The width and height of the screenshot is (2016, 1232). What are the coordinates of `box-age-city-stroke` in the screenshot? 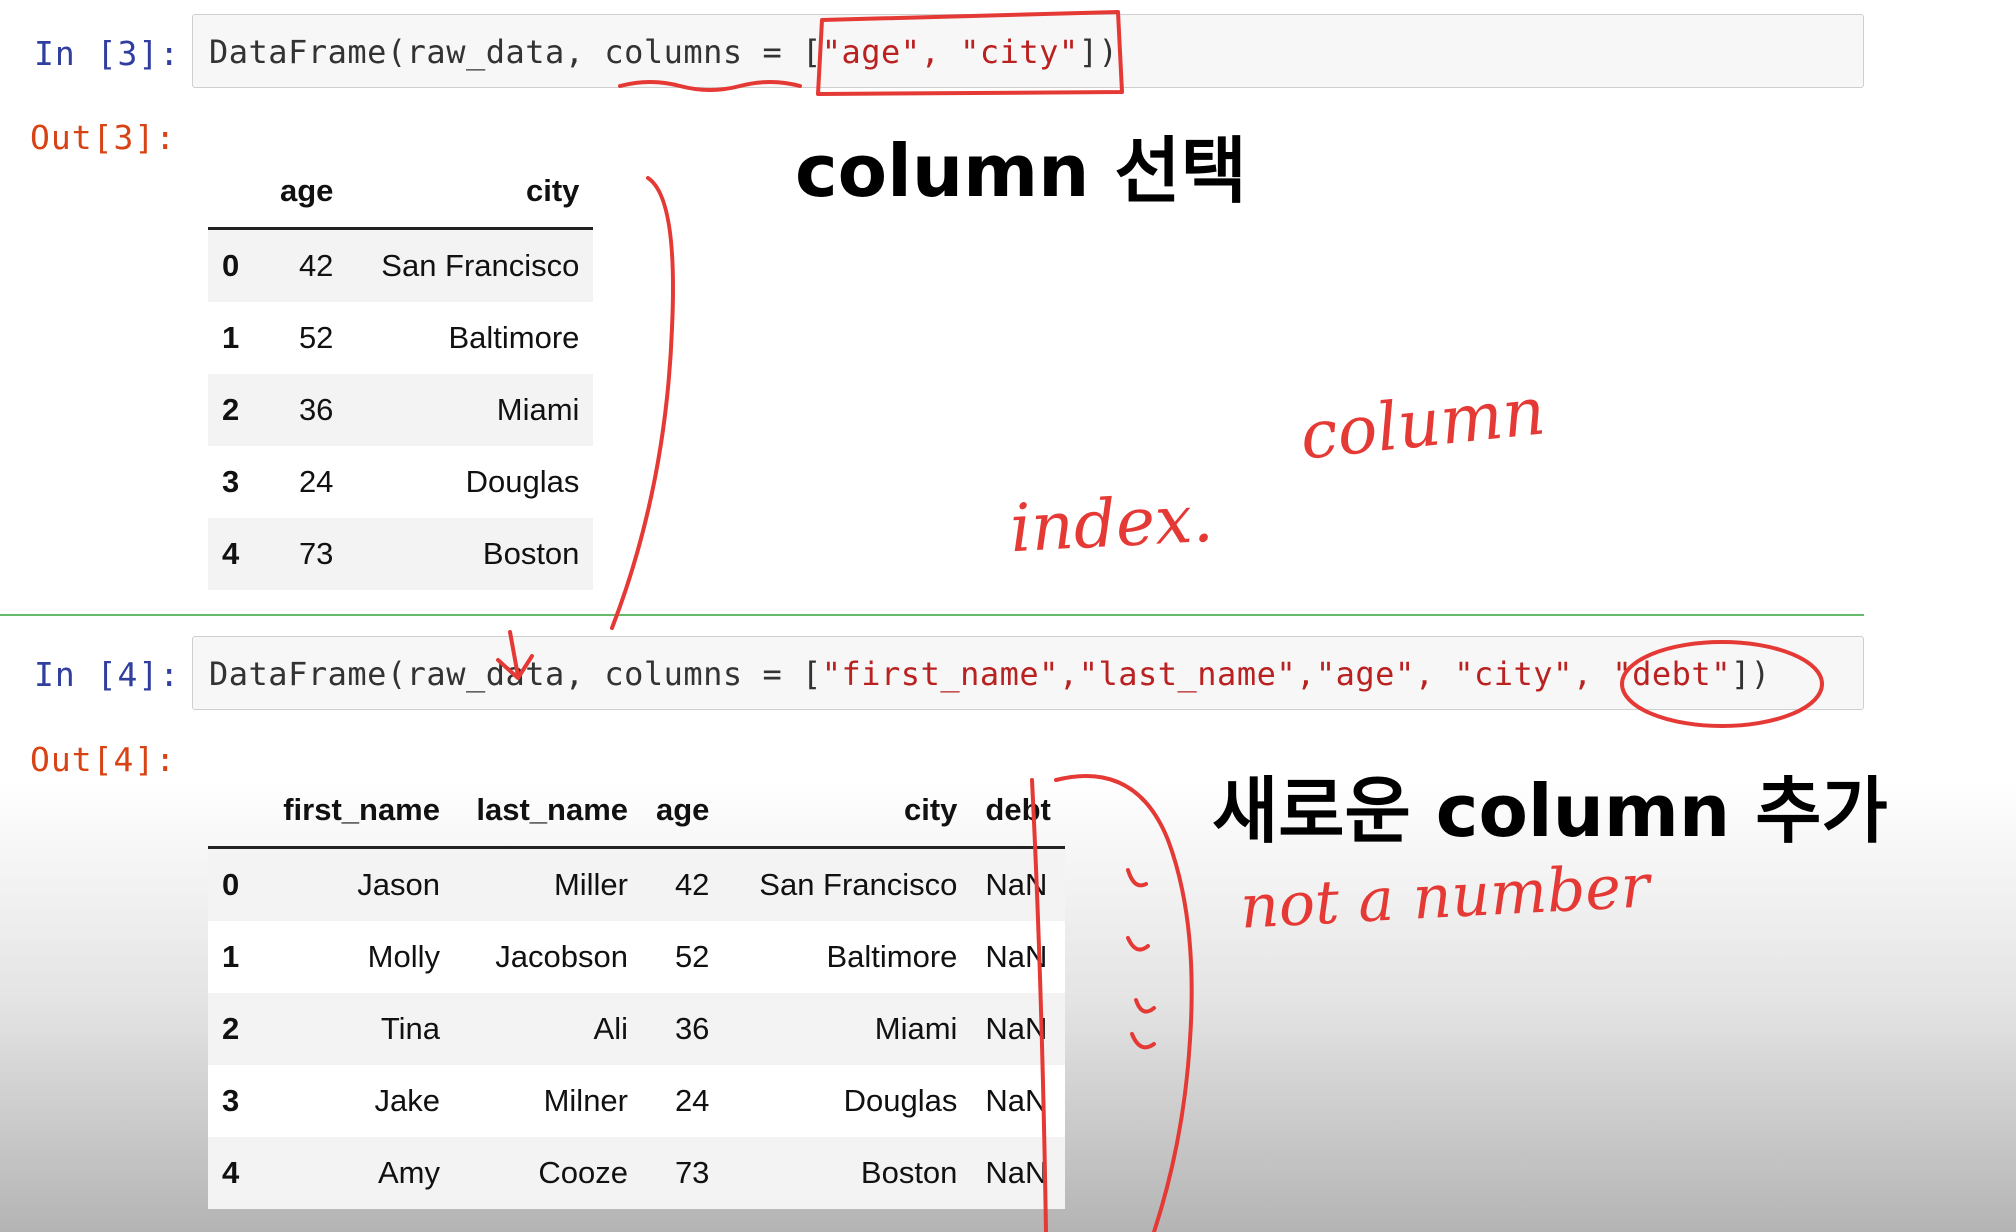 It's located at (970, 53).